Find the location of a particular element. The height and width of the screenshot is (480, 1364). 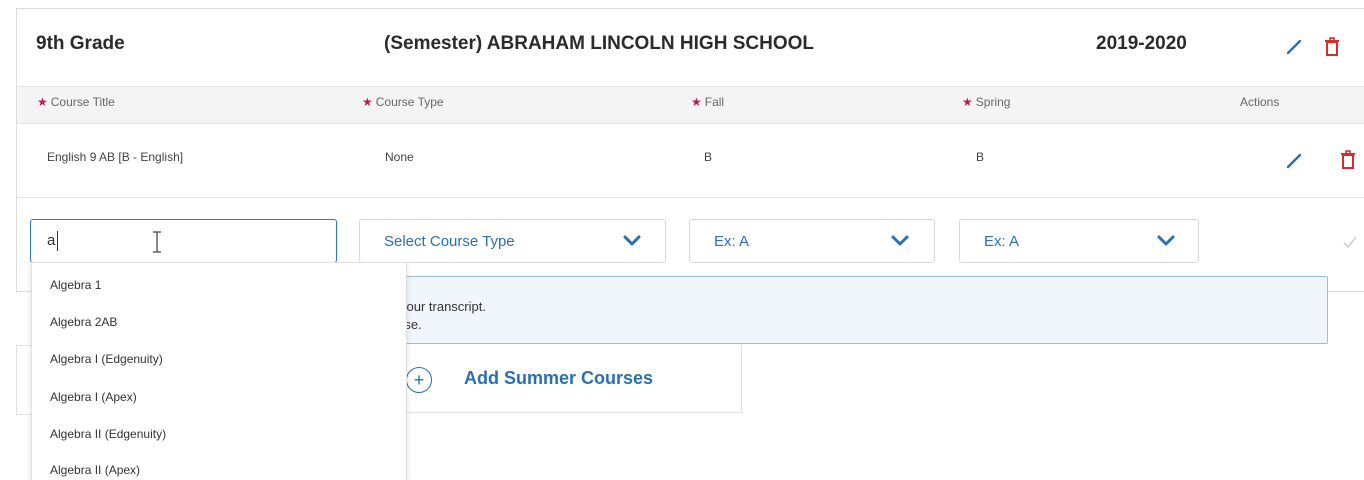

suggestion-item: Algebra 2AB is located at coordinates (83, 322).